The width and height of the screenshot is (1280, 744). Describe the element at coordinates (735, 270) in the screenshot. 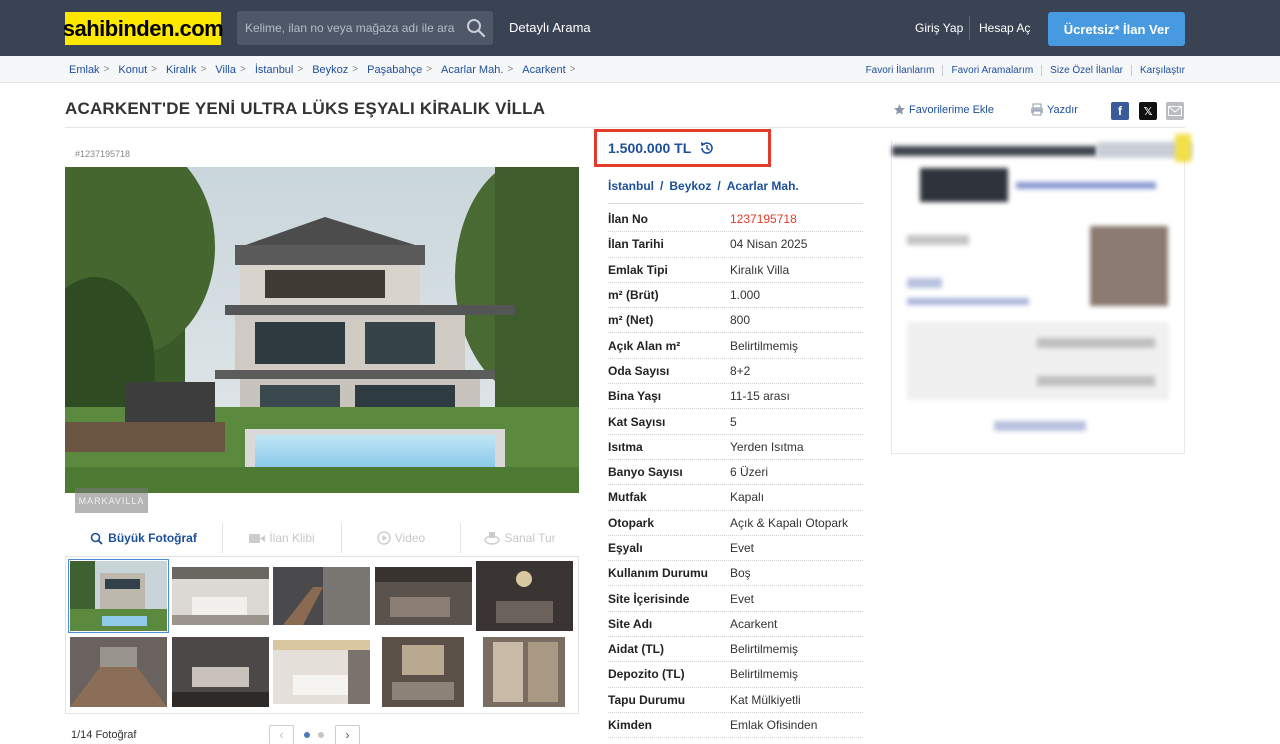

I see `detail-row: Emlak Tipi Kiralık Villa` at that location.